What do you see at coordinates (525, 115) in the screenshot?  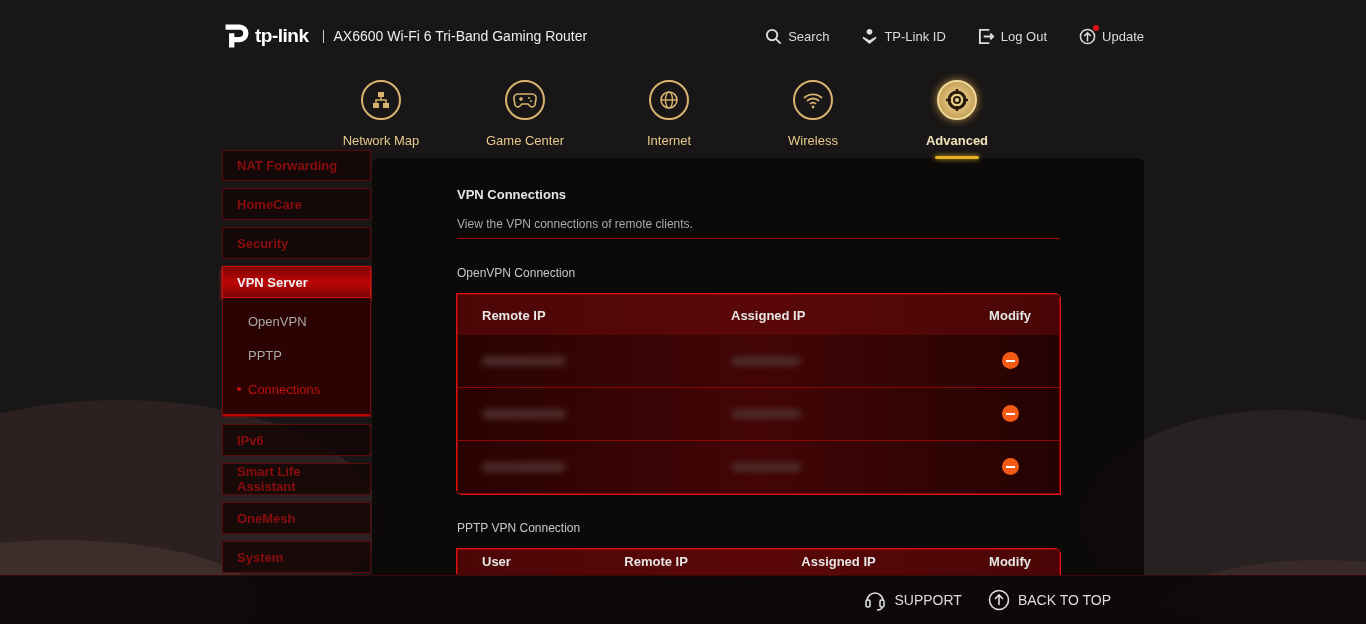 I see `nav-tab: Game Center` at bounding box center [525, 115].